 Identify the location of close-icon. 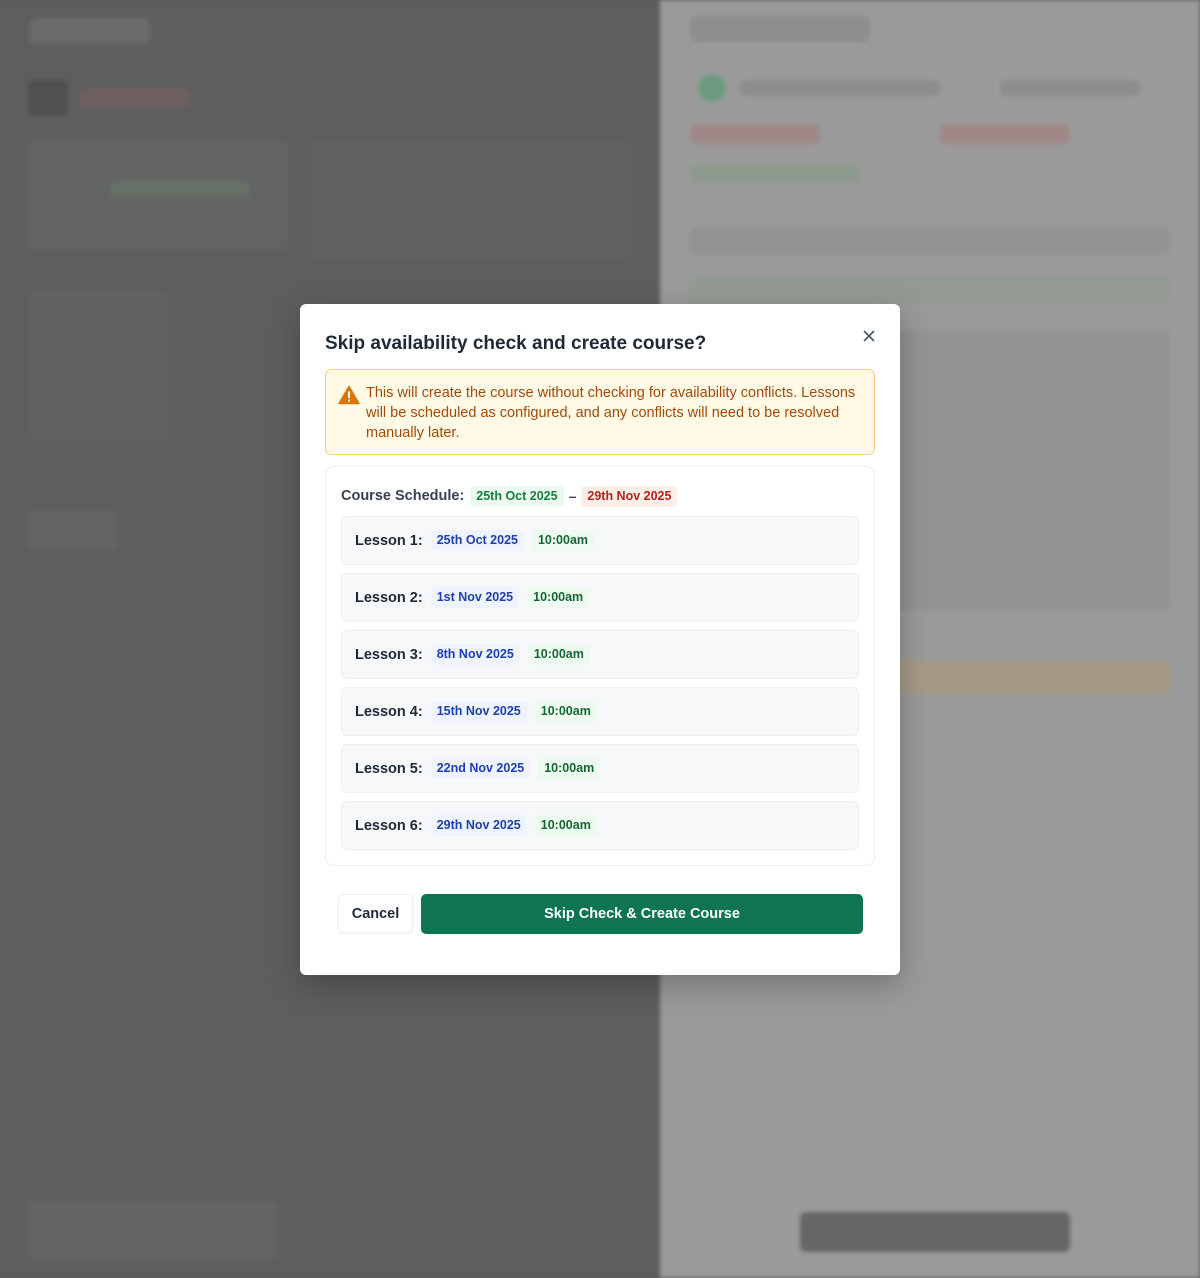
(869, 336).